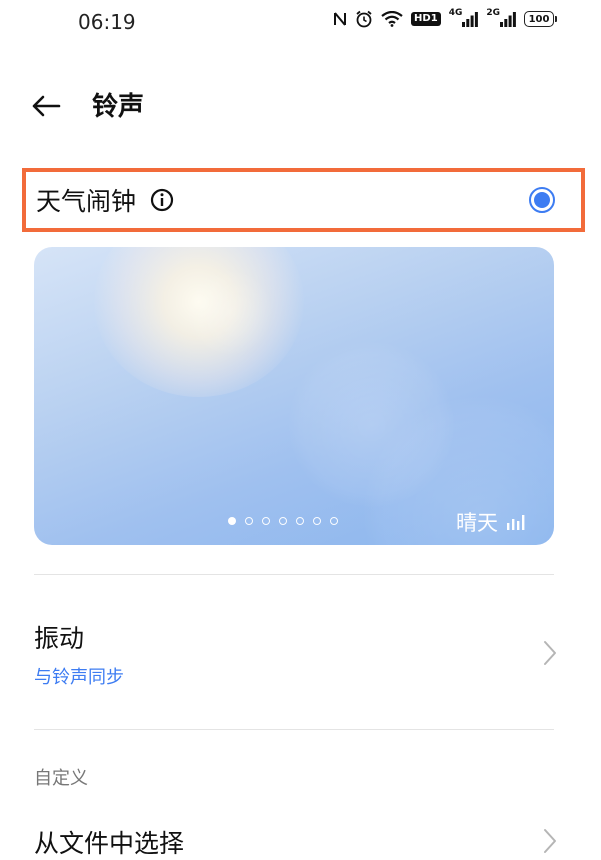  I want to click on status-bar: 06:19 HD1 4G 2G 100, so click(300, 22).